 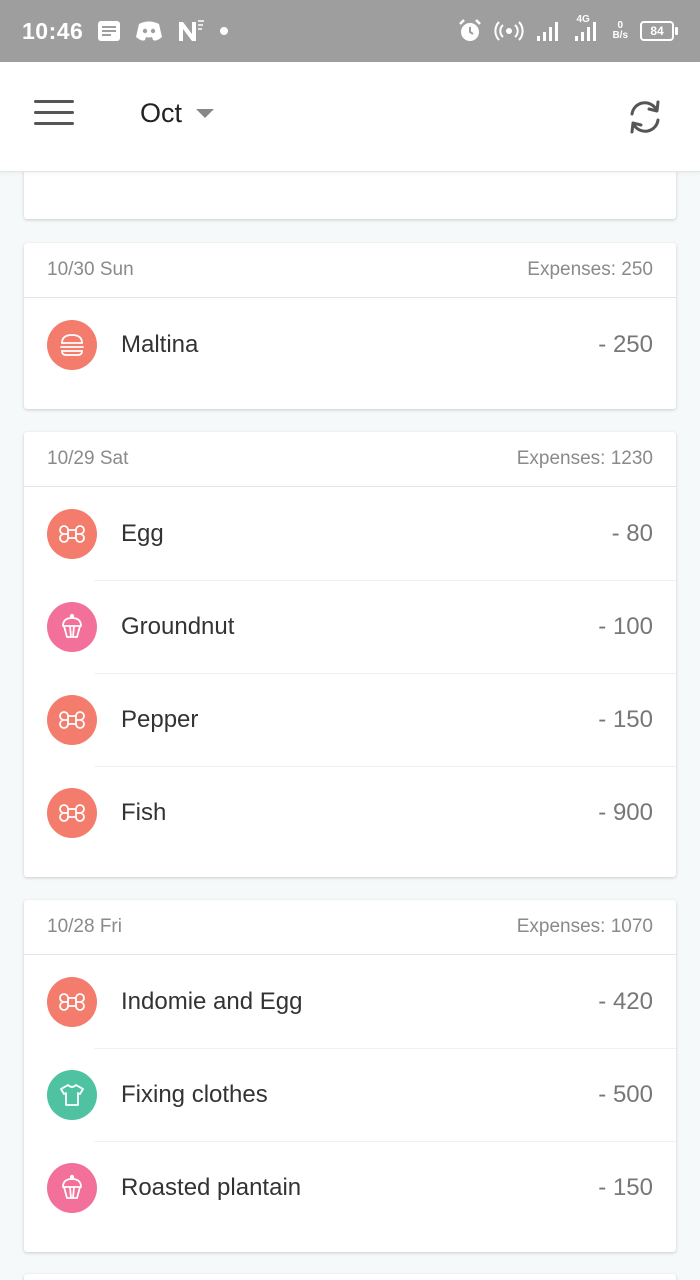 What do you see at coordinates (53, 30) in the screenshot?
I see `status-time: 10:46` at bounding box center [53, 30].